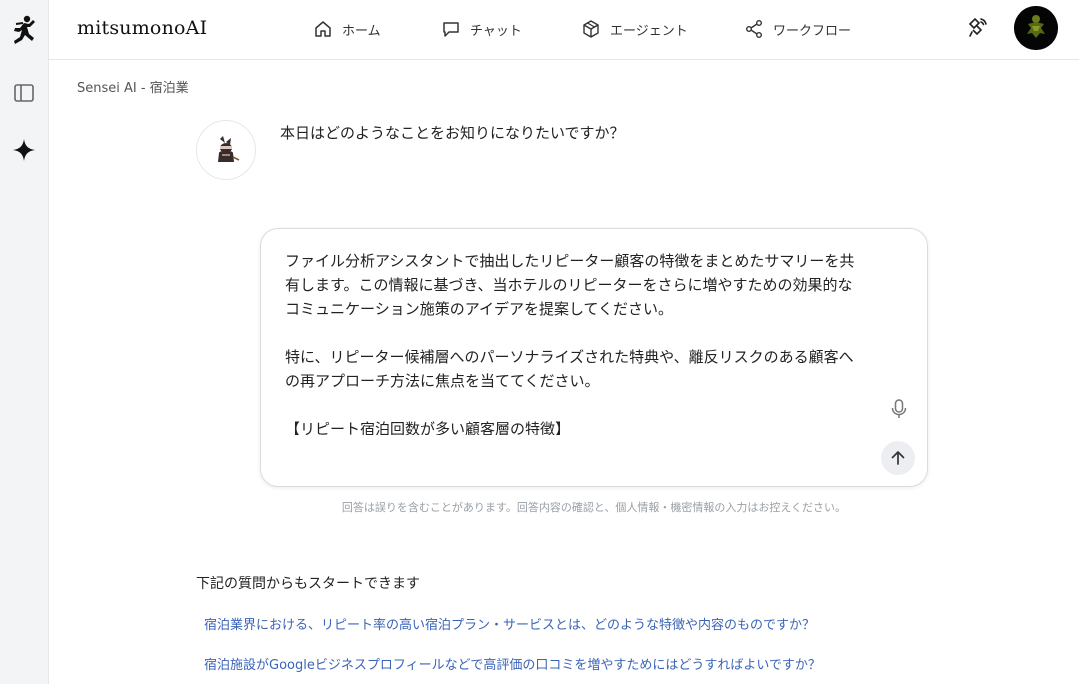 This screenshot has width=1079, height=684. Describe the element at coordinates (24, 29) in the screenshot. I see `runner-logo-icon` at that location.